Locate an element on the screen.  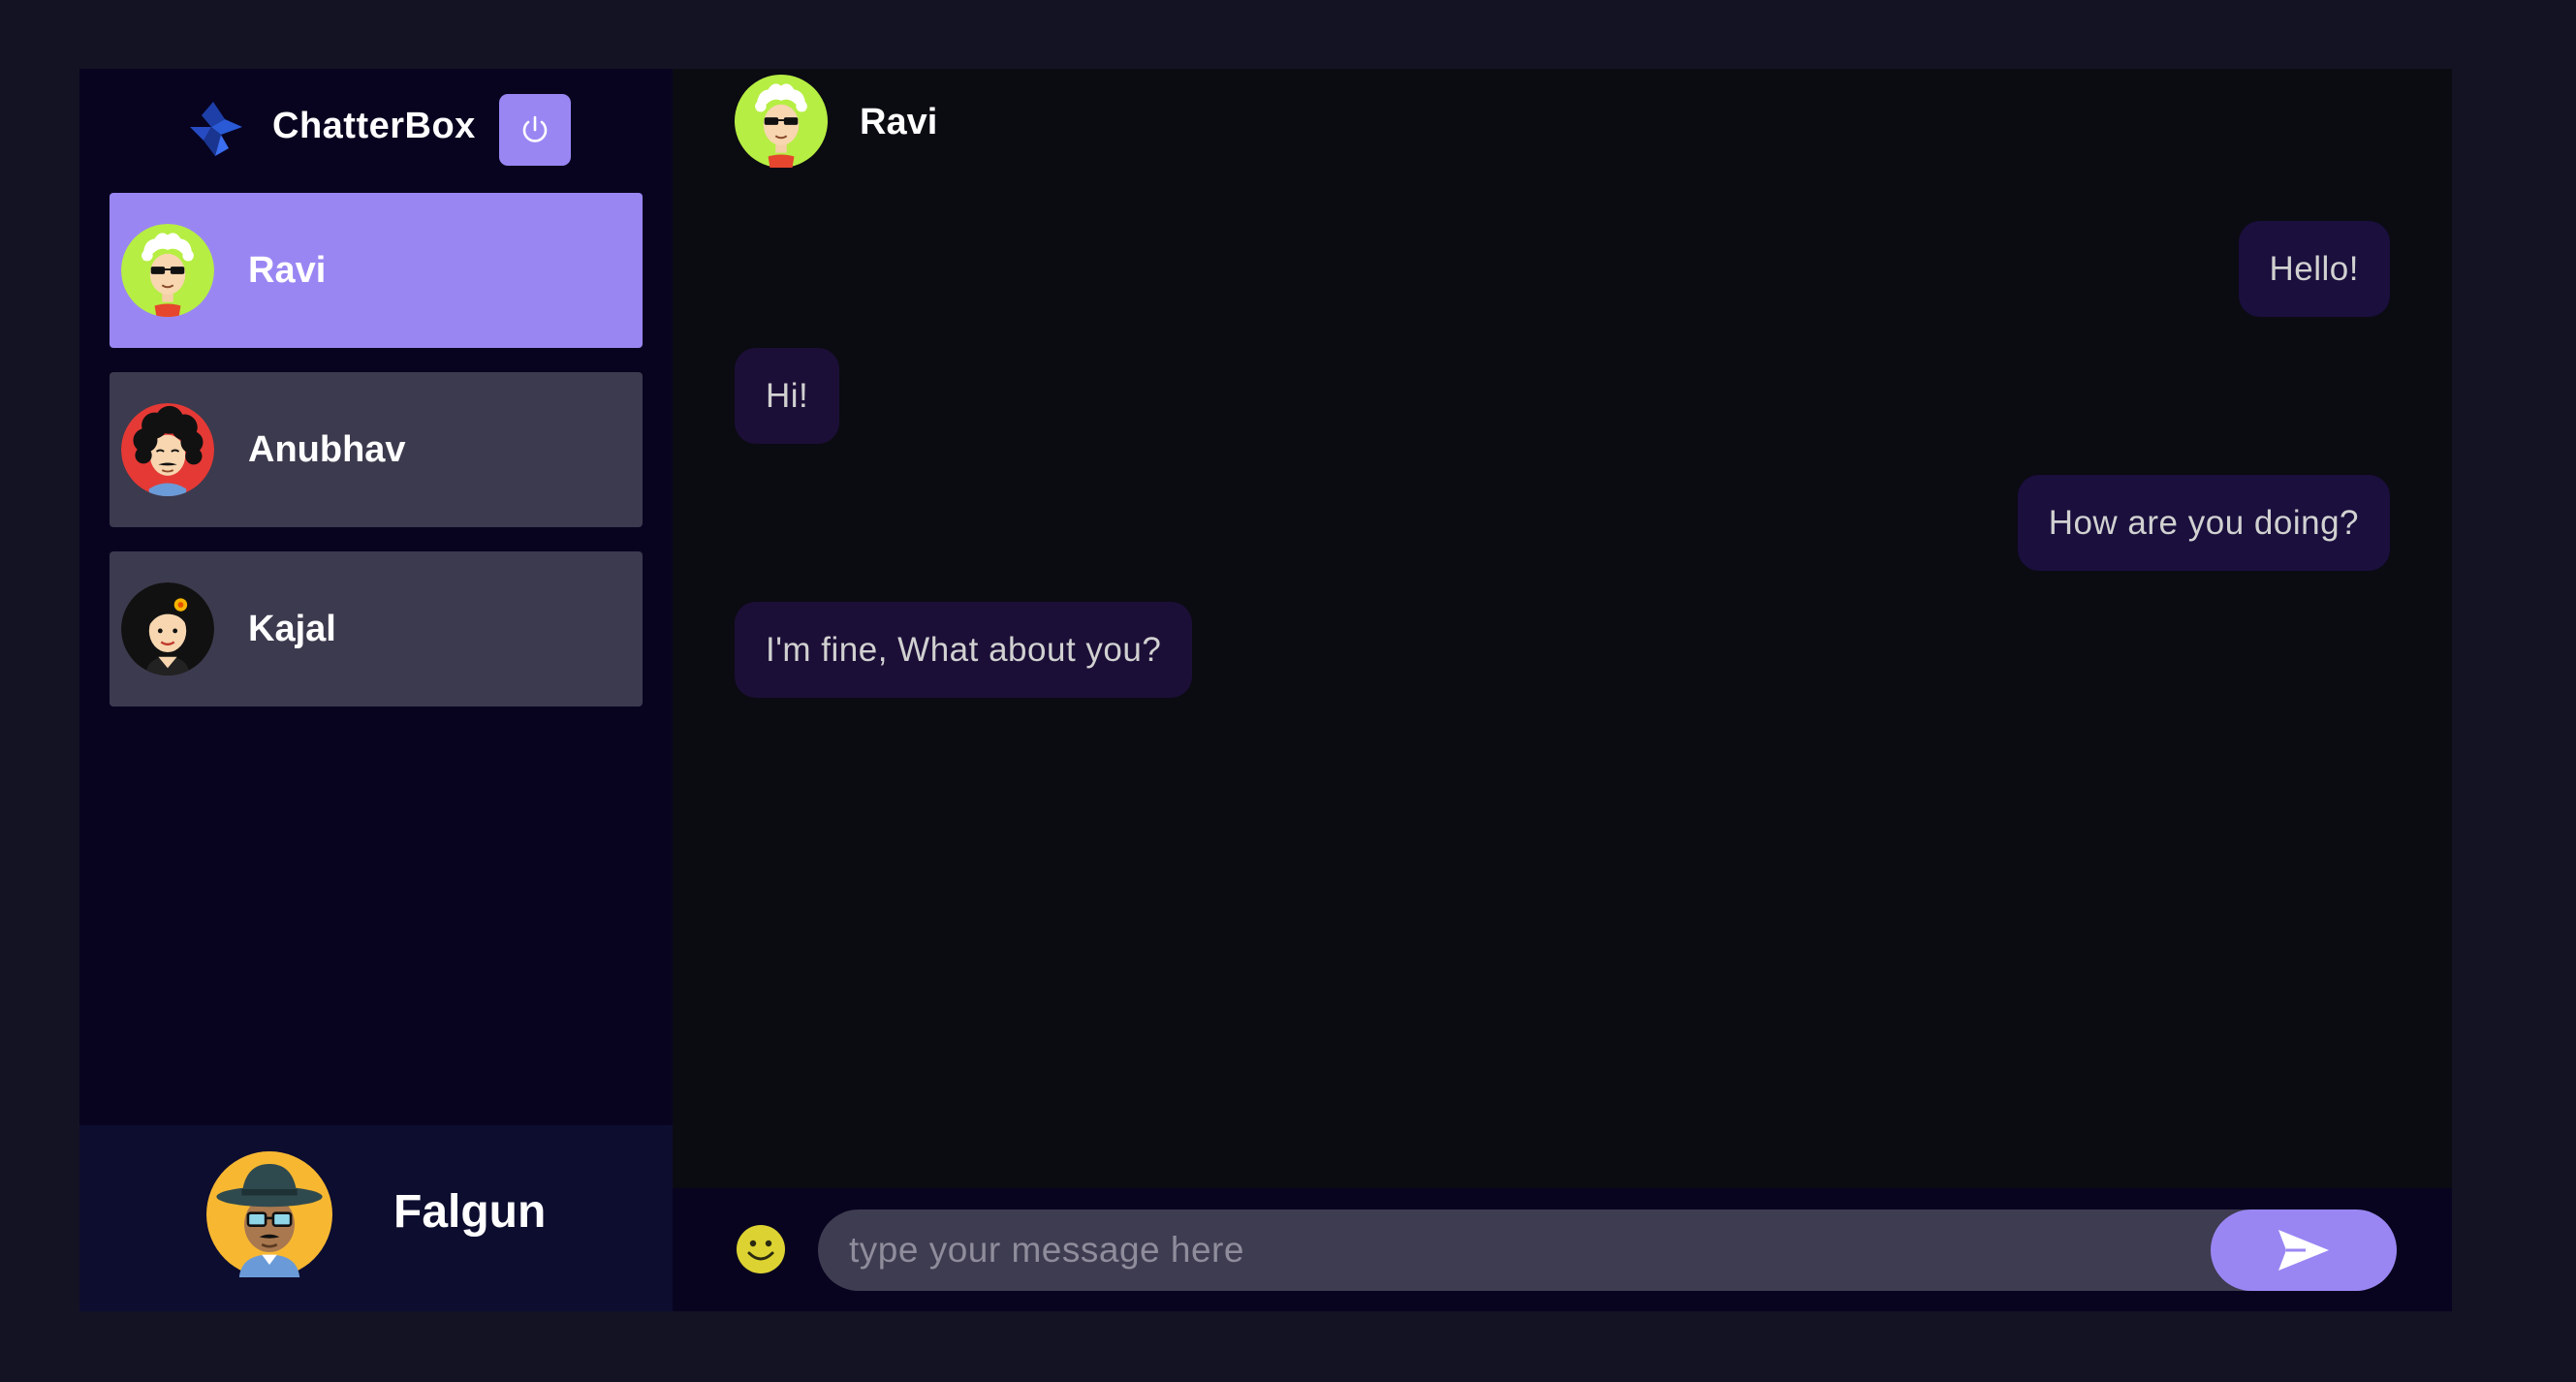
send-icon is located at coordinates (2303, 1250).